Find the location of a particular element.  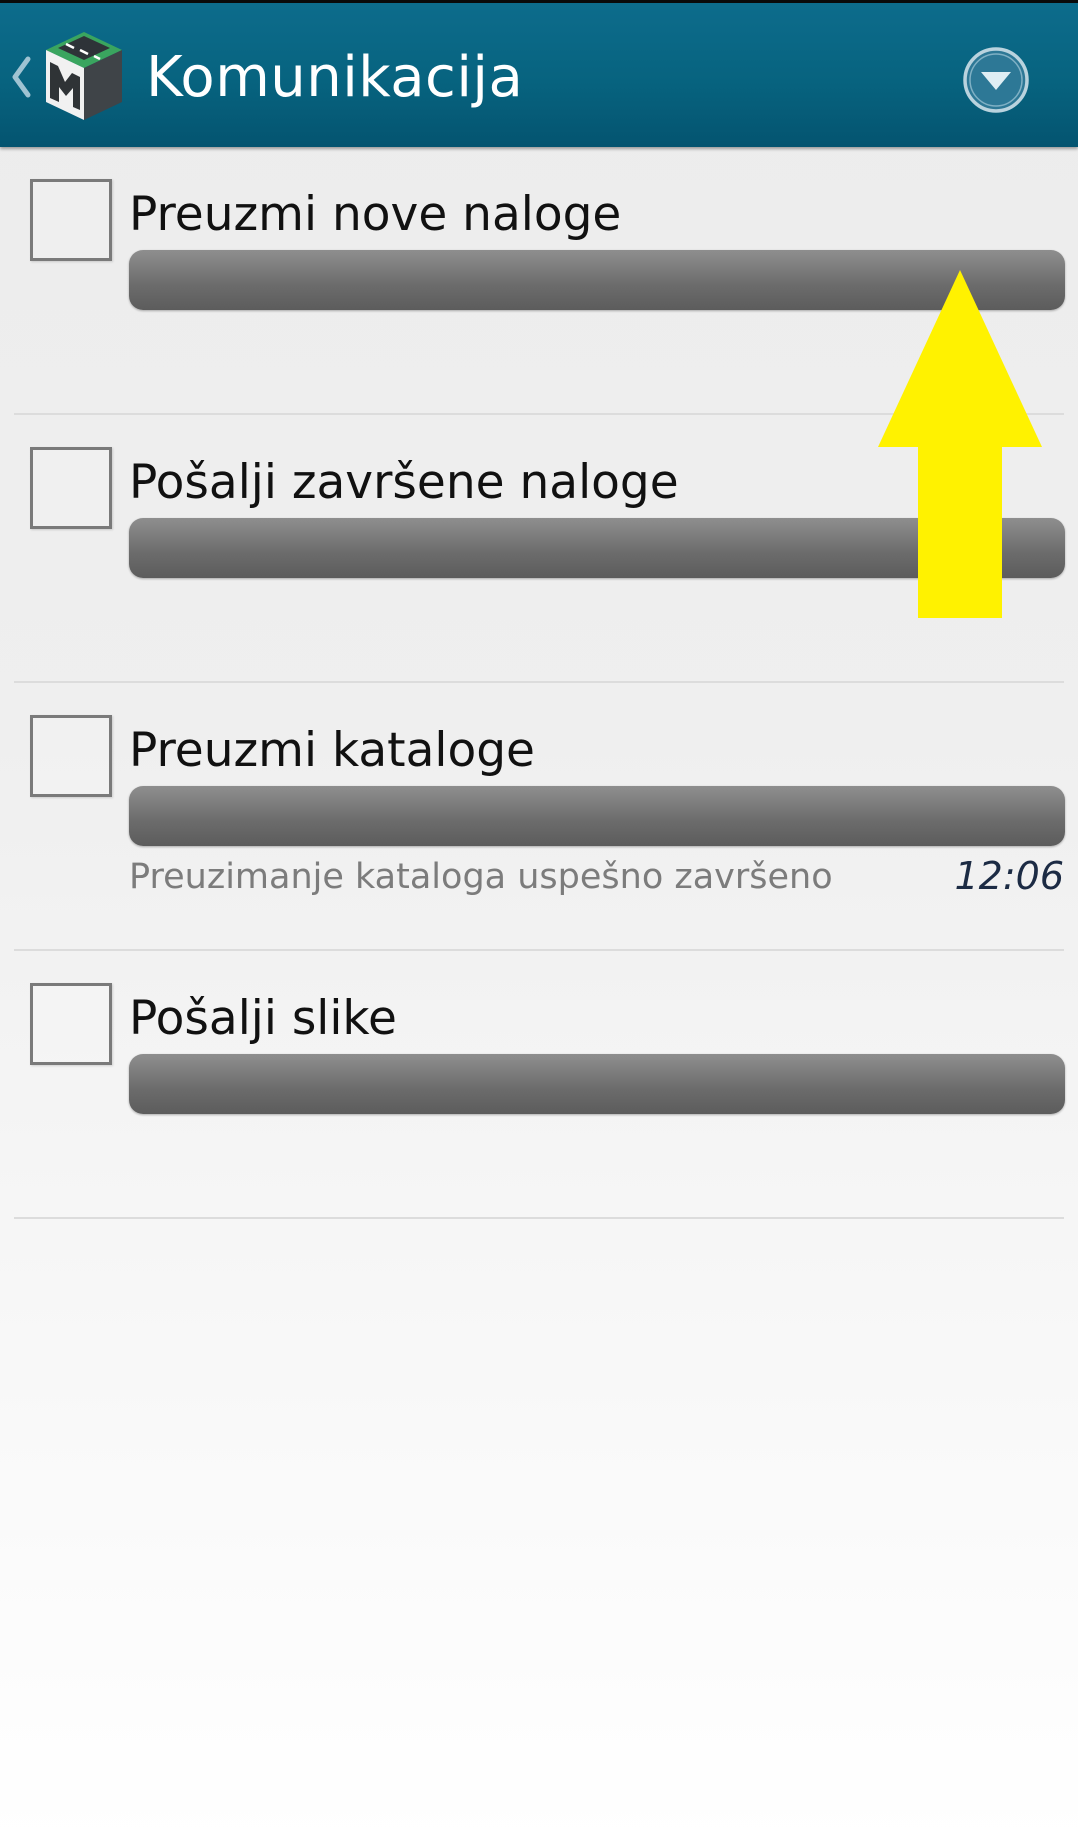

item-label: Pošalji slike is located at coordinates (263, 1018).